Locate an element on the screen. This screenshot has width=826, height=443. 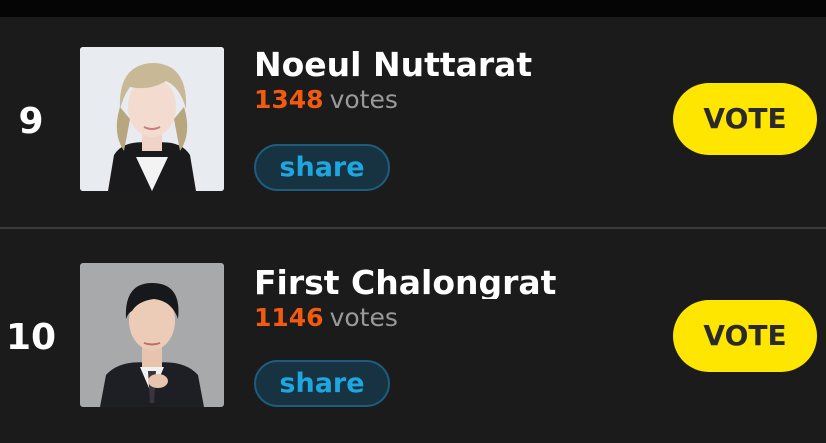
vote-count: 1348 is located at coordinates (289, 99).